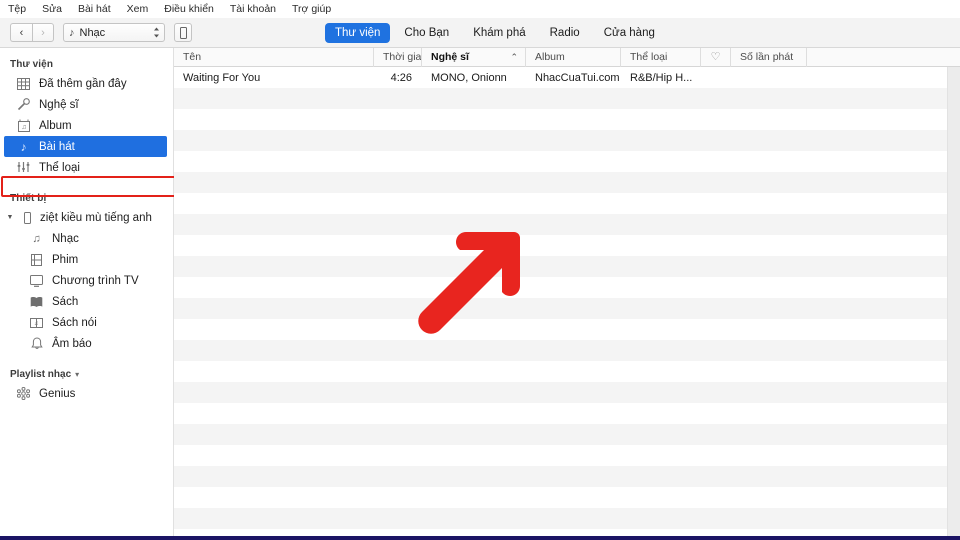  Describe the element at coordinates (65, 259) in the screenshot. I see `sidebar-item-label: Phim` at that location.